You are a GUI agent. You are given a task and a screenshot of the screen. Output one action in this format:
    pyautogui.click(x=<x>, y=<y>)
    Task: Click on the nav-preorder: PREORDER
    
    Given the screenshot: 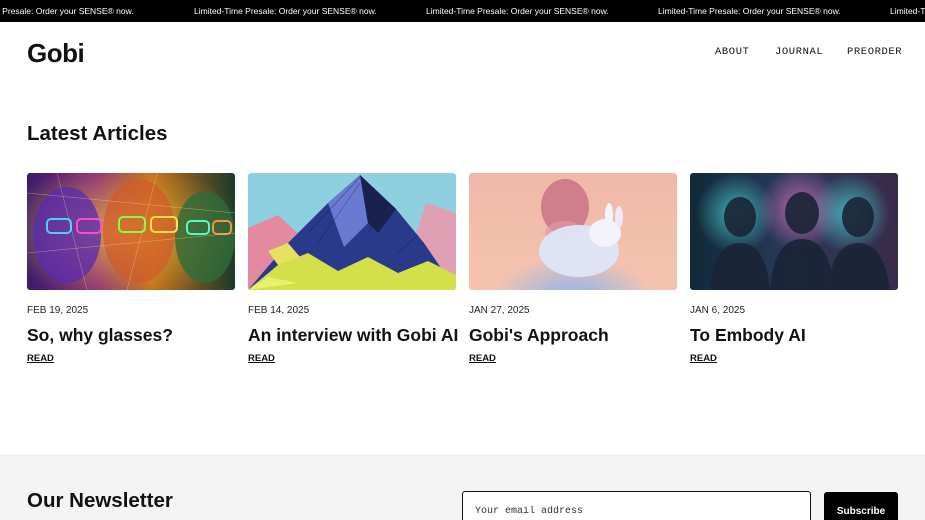 What is the action you would take?
    pyautogui.click(x=874, y=52)
    